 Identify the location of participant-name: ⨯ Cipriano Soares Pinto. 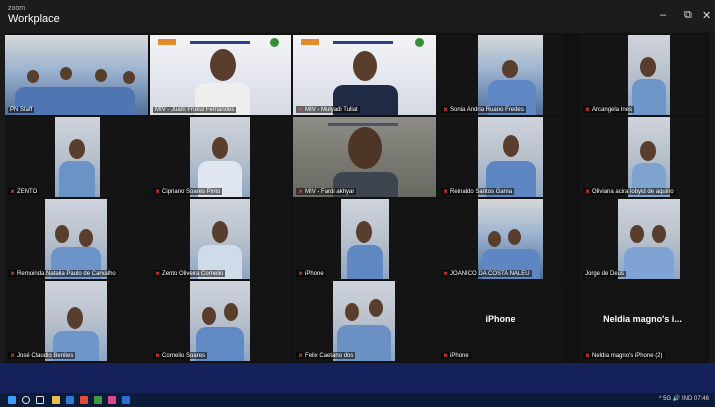
(188, 191).